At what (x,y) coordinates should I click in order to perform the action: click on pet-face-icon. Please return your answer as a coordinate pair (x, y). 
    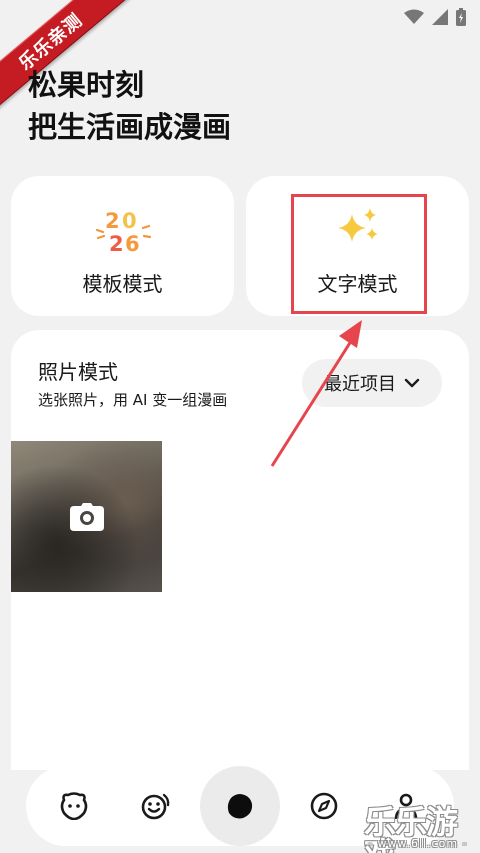
    Looking at the image, I should click on (74, 806).